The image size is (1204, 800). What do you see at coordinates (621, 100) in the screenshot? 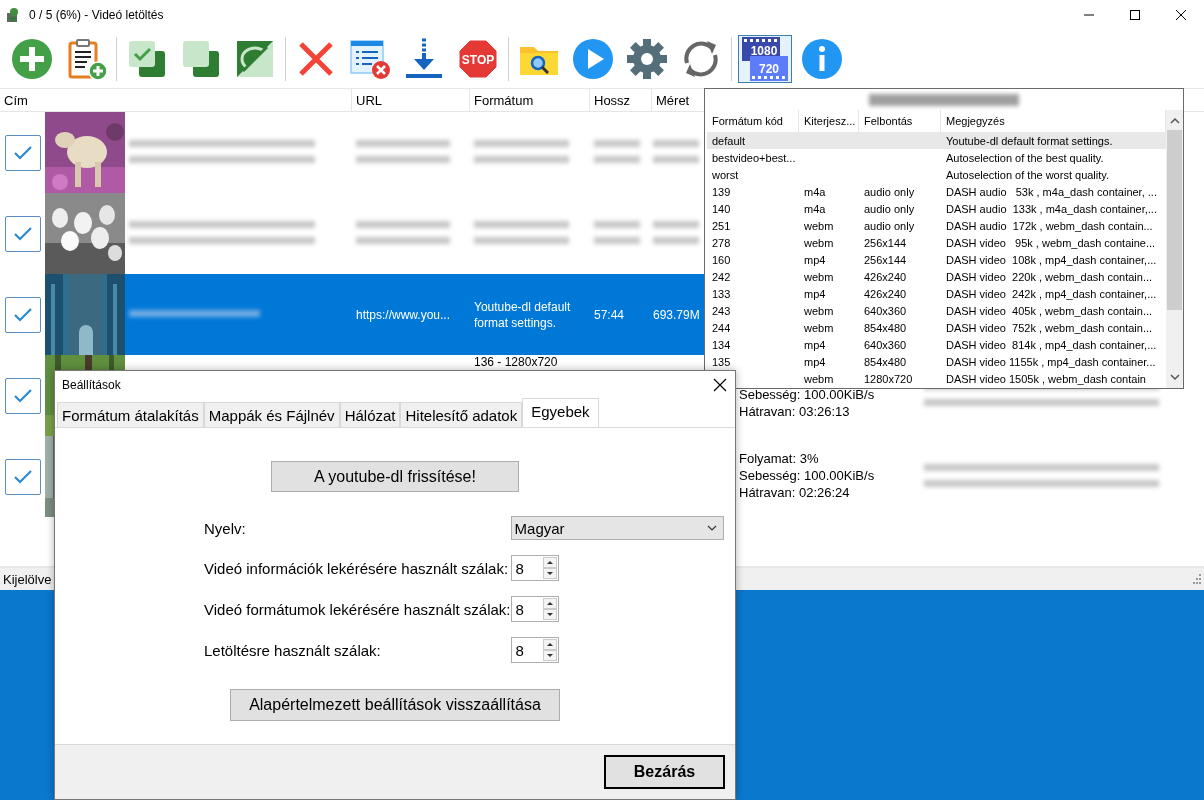
I see `column-header: Hossz` at bounding box center [621, 100].